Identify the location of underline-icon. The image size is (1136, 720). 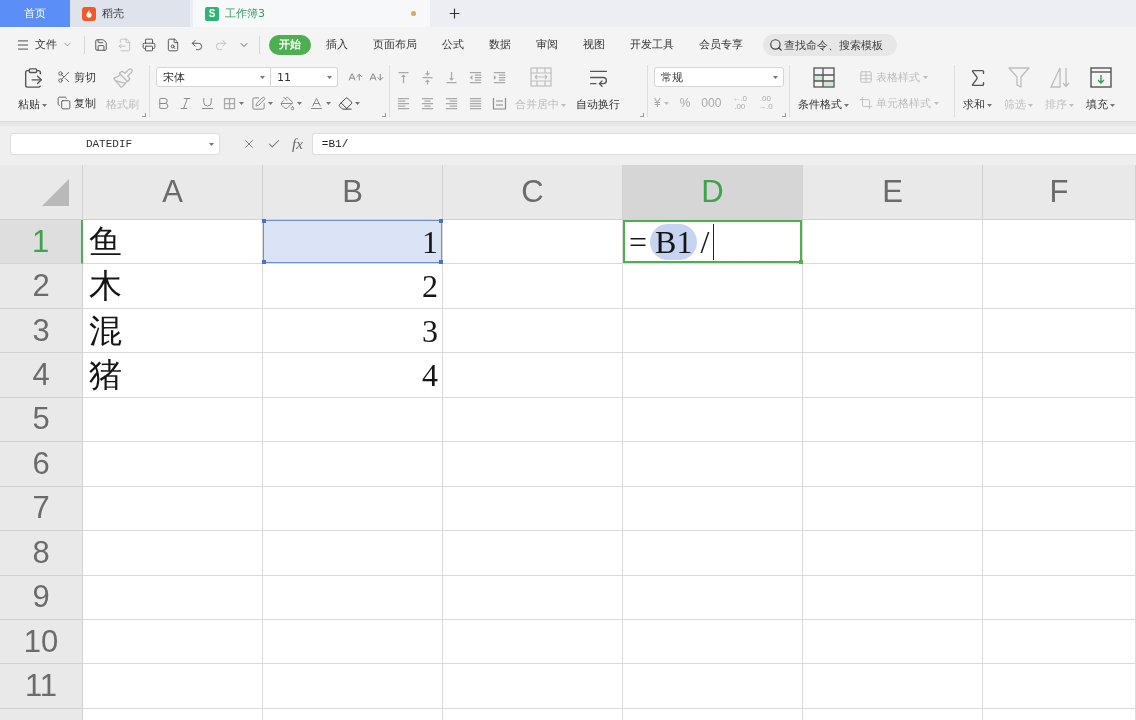
(207, 103).